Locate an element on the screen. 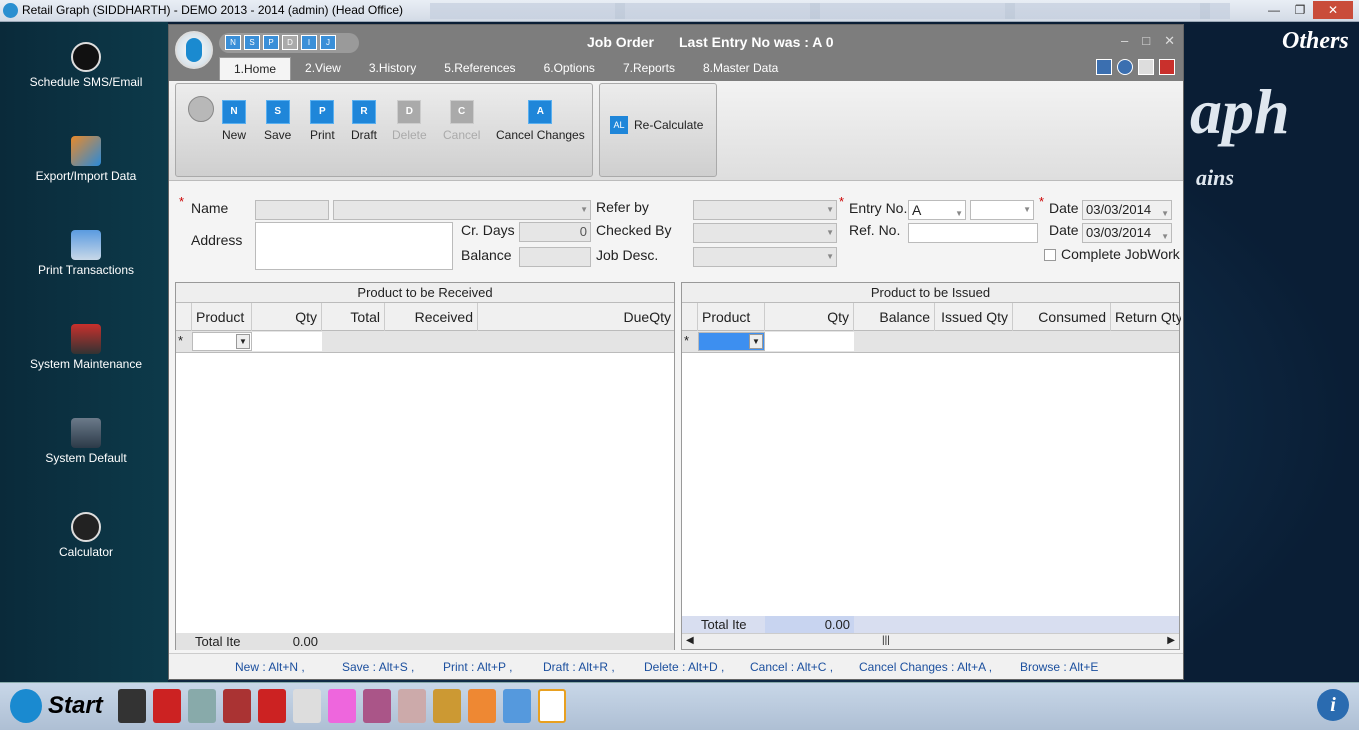  tab-view: 2.View is located at coordinates (323, 68).